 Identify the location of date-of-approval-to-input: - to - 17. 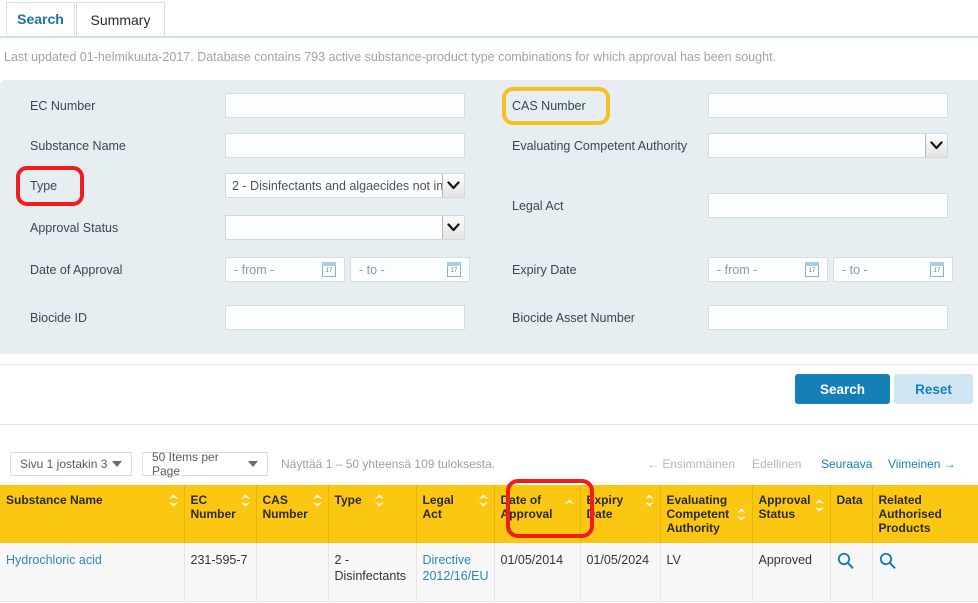
(410, 269).